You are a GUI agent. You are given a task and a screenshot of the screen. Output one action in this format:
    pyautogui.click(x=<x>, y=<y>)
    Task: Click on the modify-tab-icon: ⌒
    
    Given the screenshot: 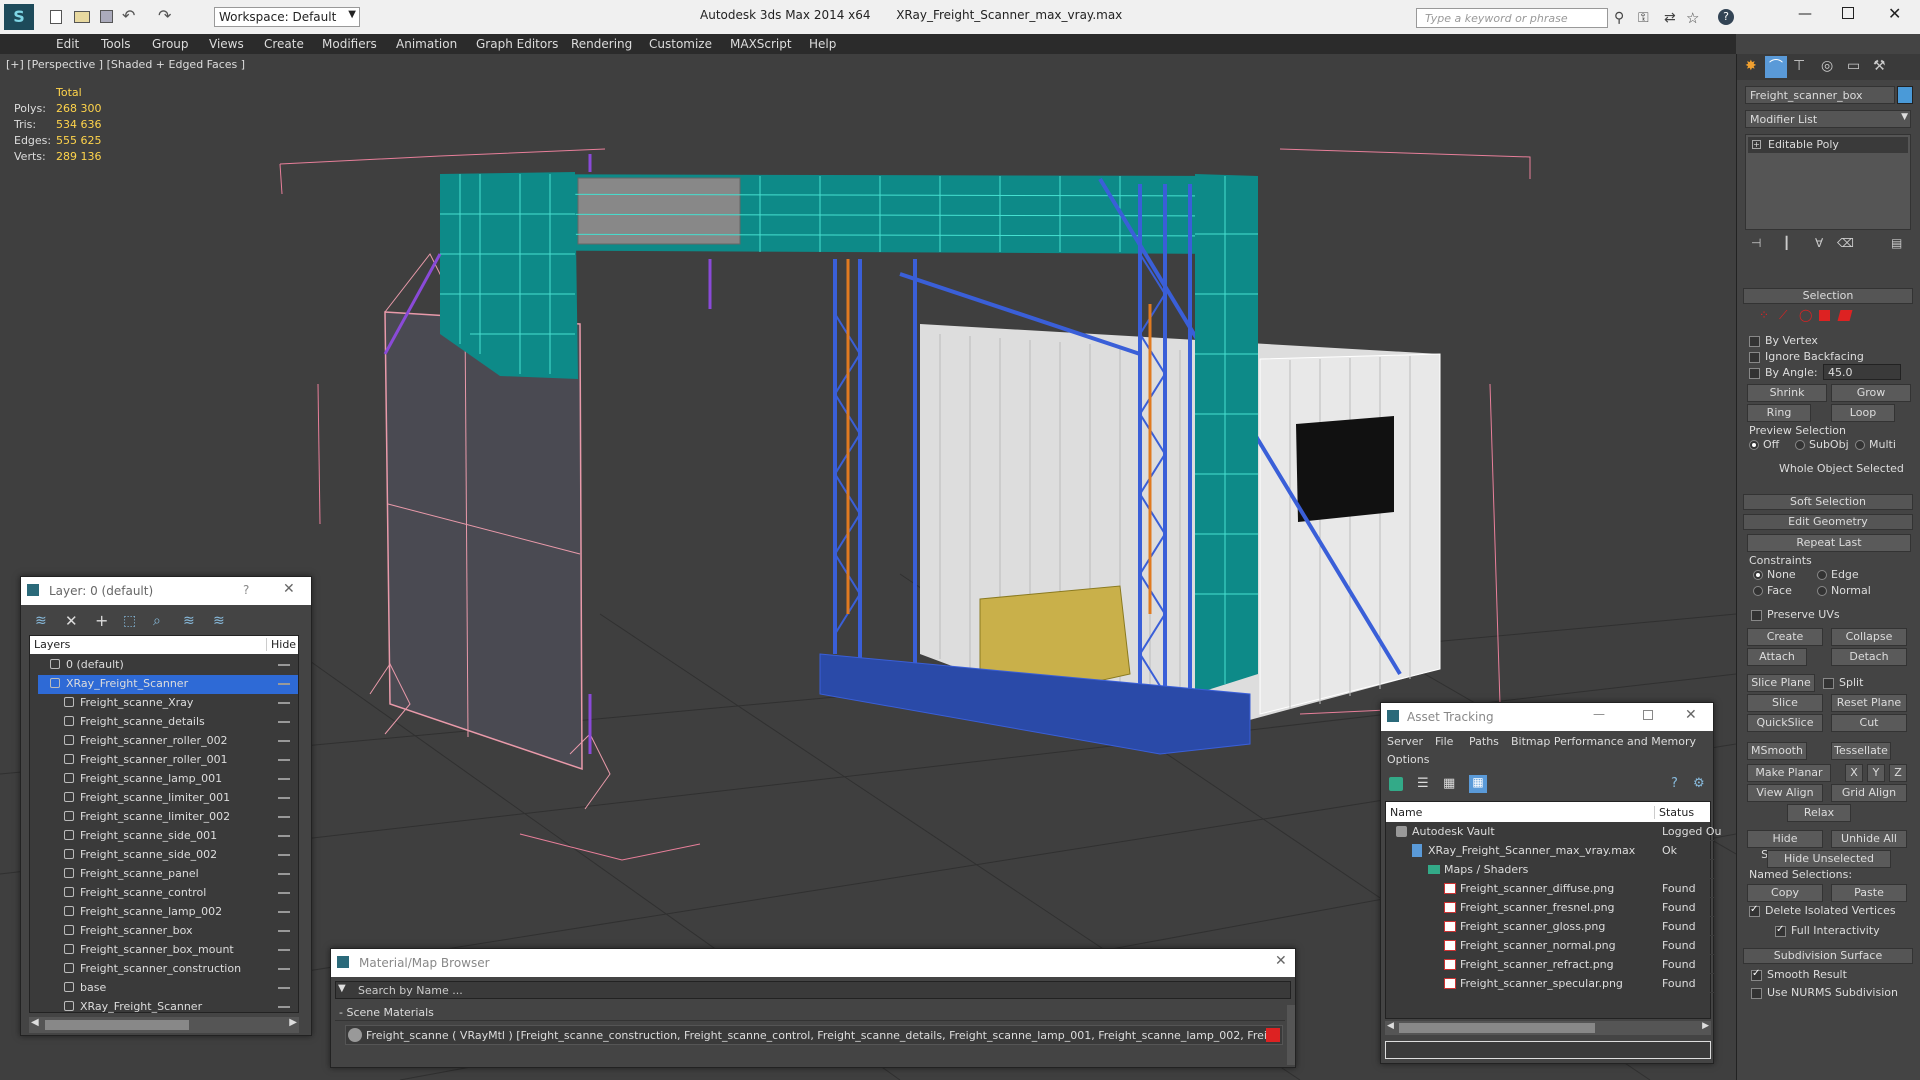 What is the action you would take?
    pyautogui.click(x=1776, y=67)
    